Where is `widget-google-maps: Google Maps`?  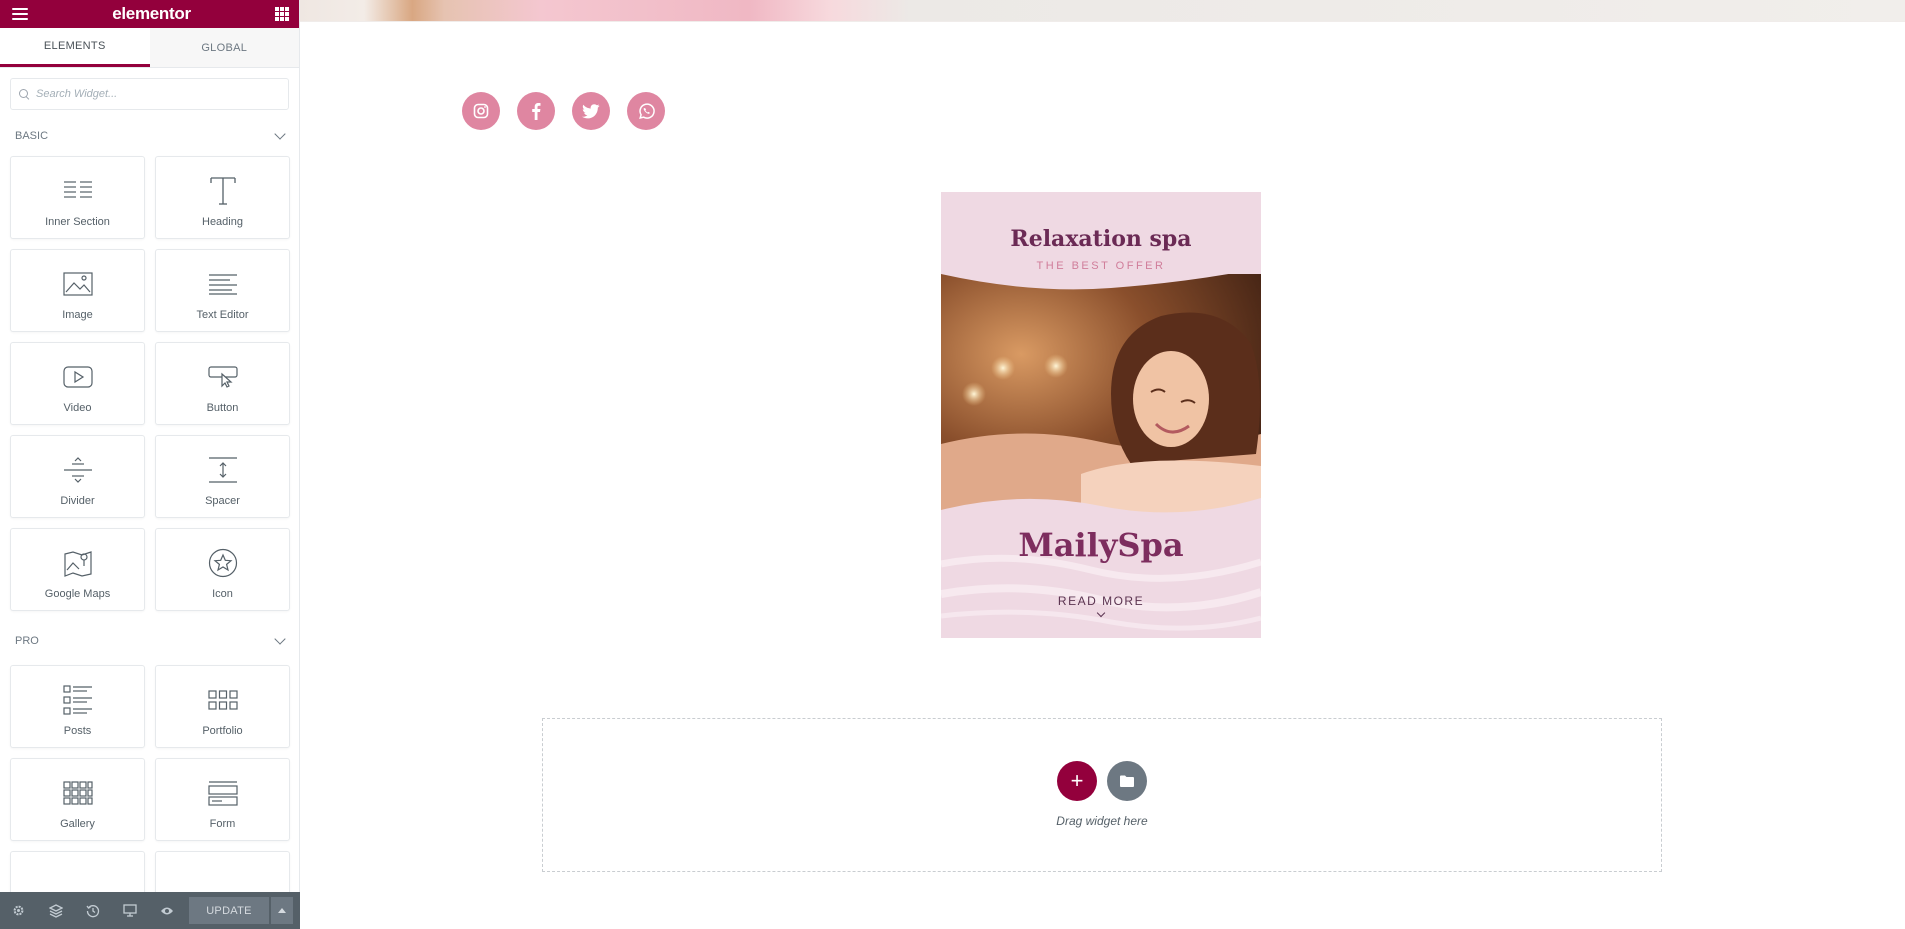 widget-google-maps: Google Maps is located at coordinates (77, 569).